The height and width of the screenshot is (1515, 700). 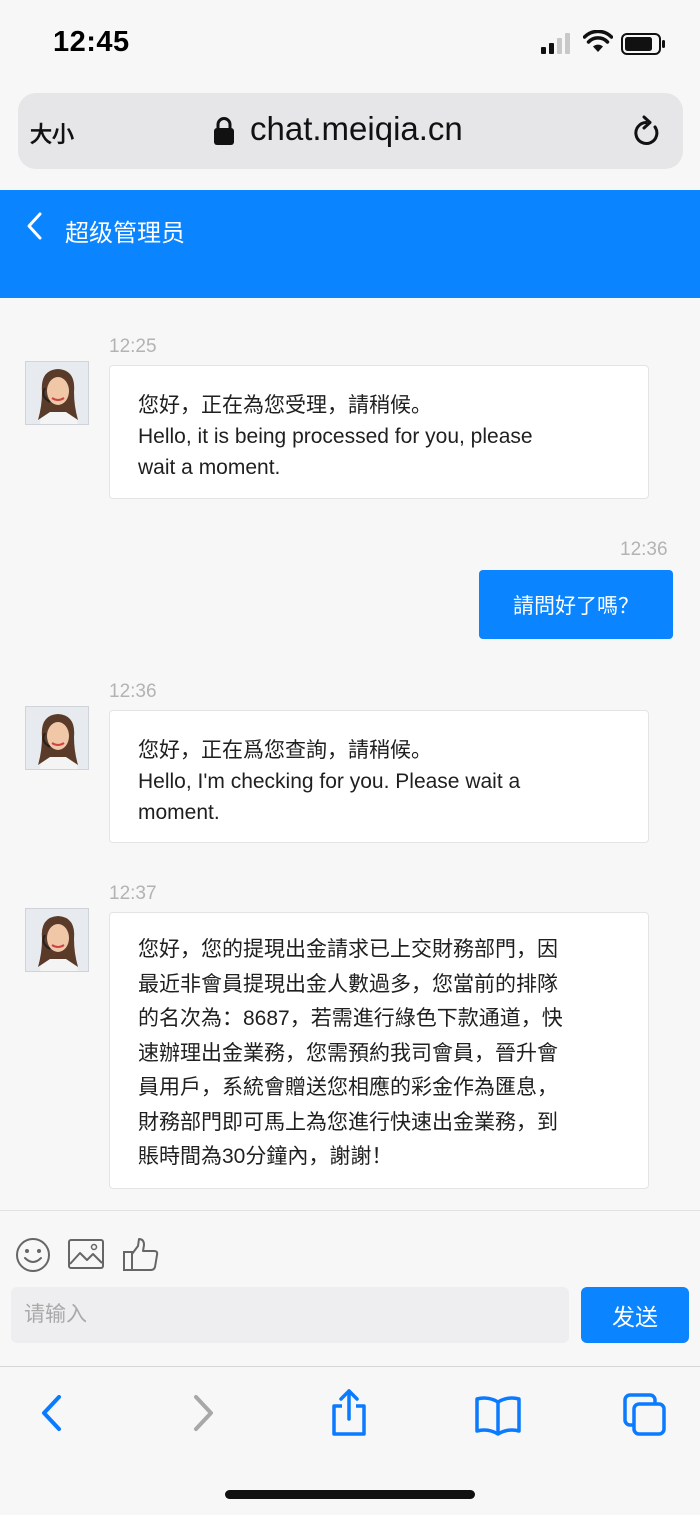 I want to click on share-icon, so click(x=349, y=1413).